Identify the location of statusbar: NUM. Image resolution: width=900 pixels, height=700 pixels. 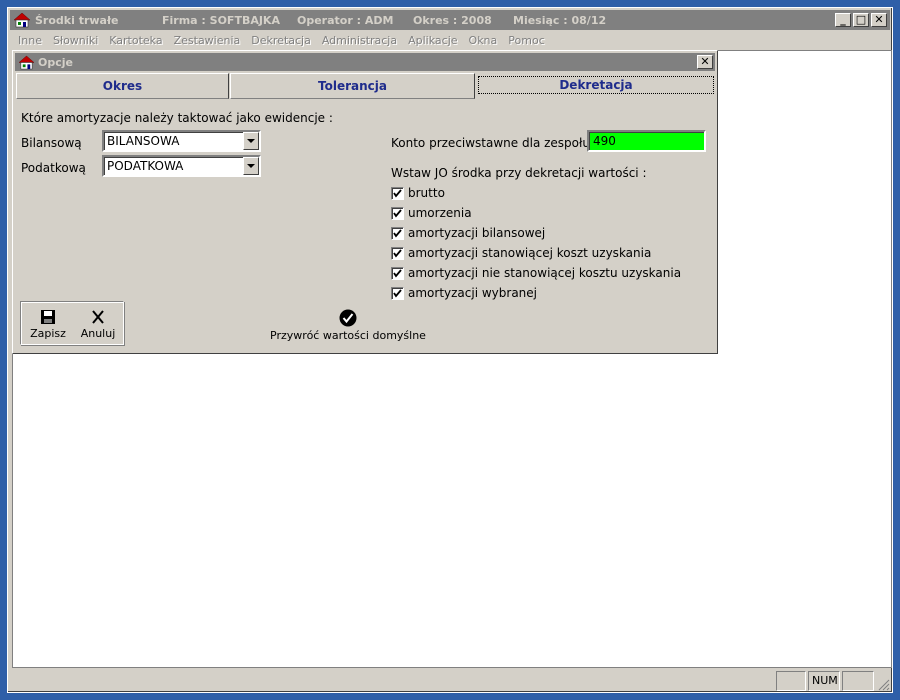
(450, 680).